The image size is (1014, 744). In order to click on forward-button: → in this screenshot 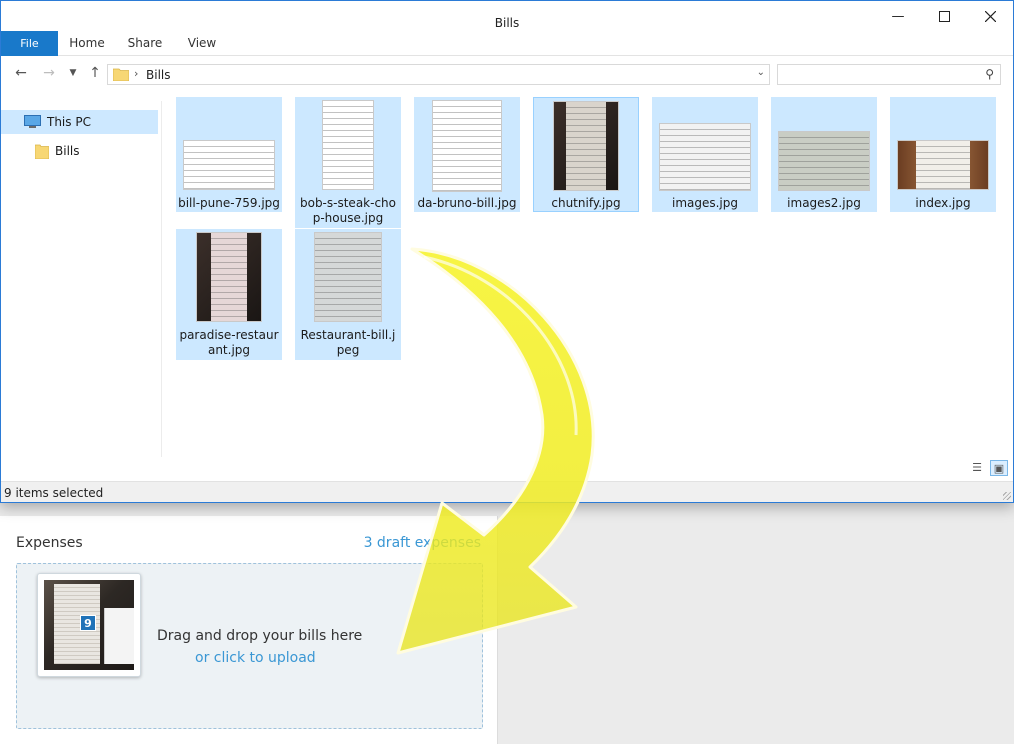, I will do `click(49, 73)`.